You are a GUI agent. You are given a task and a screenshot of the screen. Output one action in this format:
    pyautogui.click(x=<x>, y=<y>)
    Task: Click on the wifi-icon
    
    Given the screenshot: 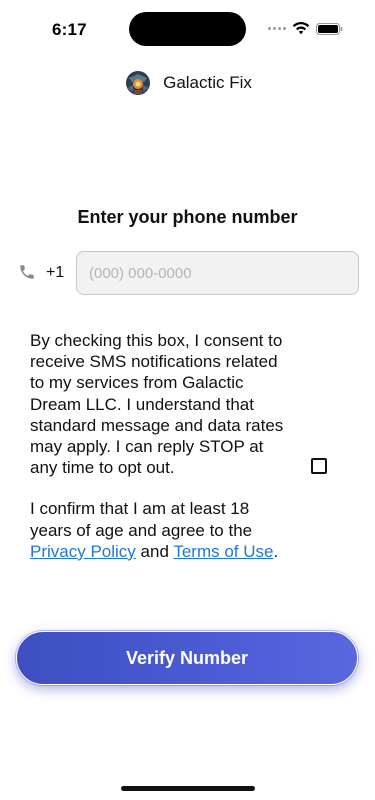 What is the action you would take?
    pyautogui.click(x=301, y=28)
    